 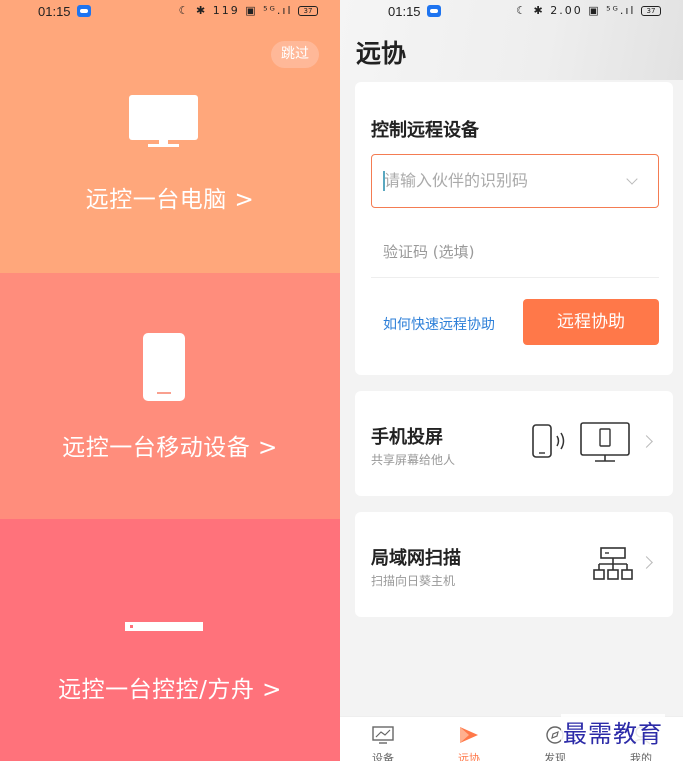 What do you see at coordinates (384, 181) in the screenshot?
I see `text-caret` at bounding box center [384, 181].